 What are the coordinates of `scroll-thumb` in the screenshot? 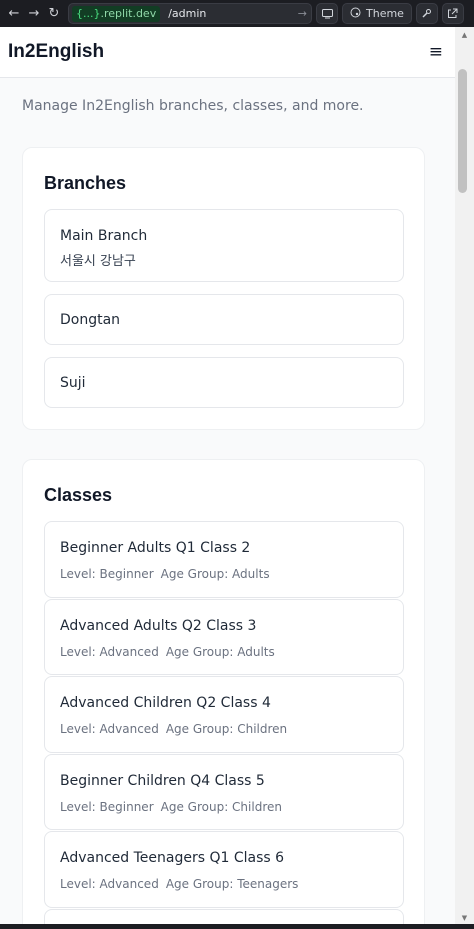 It's located at (462, 131).